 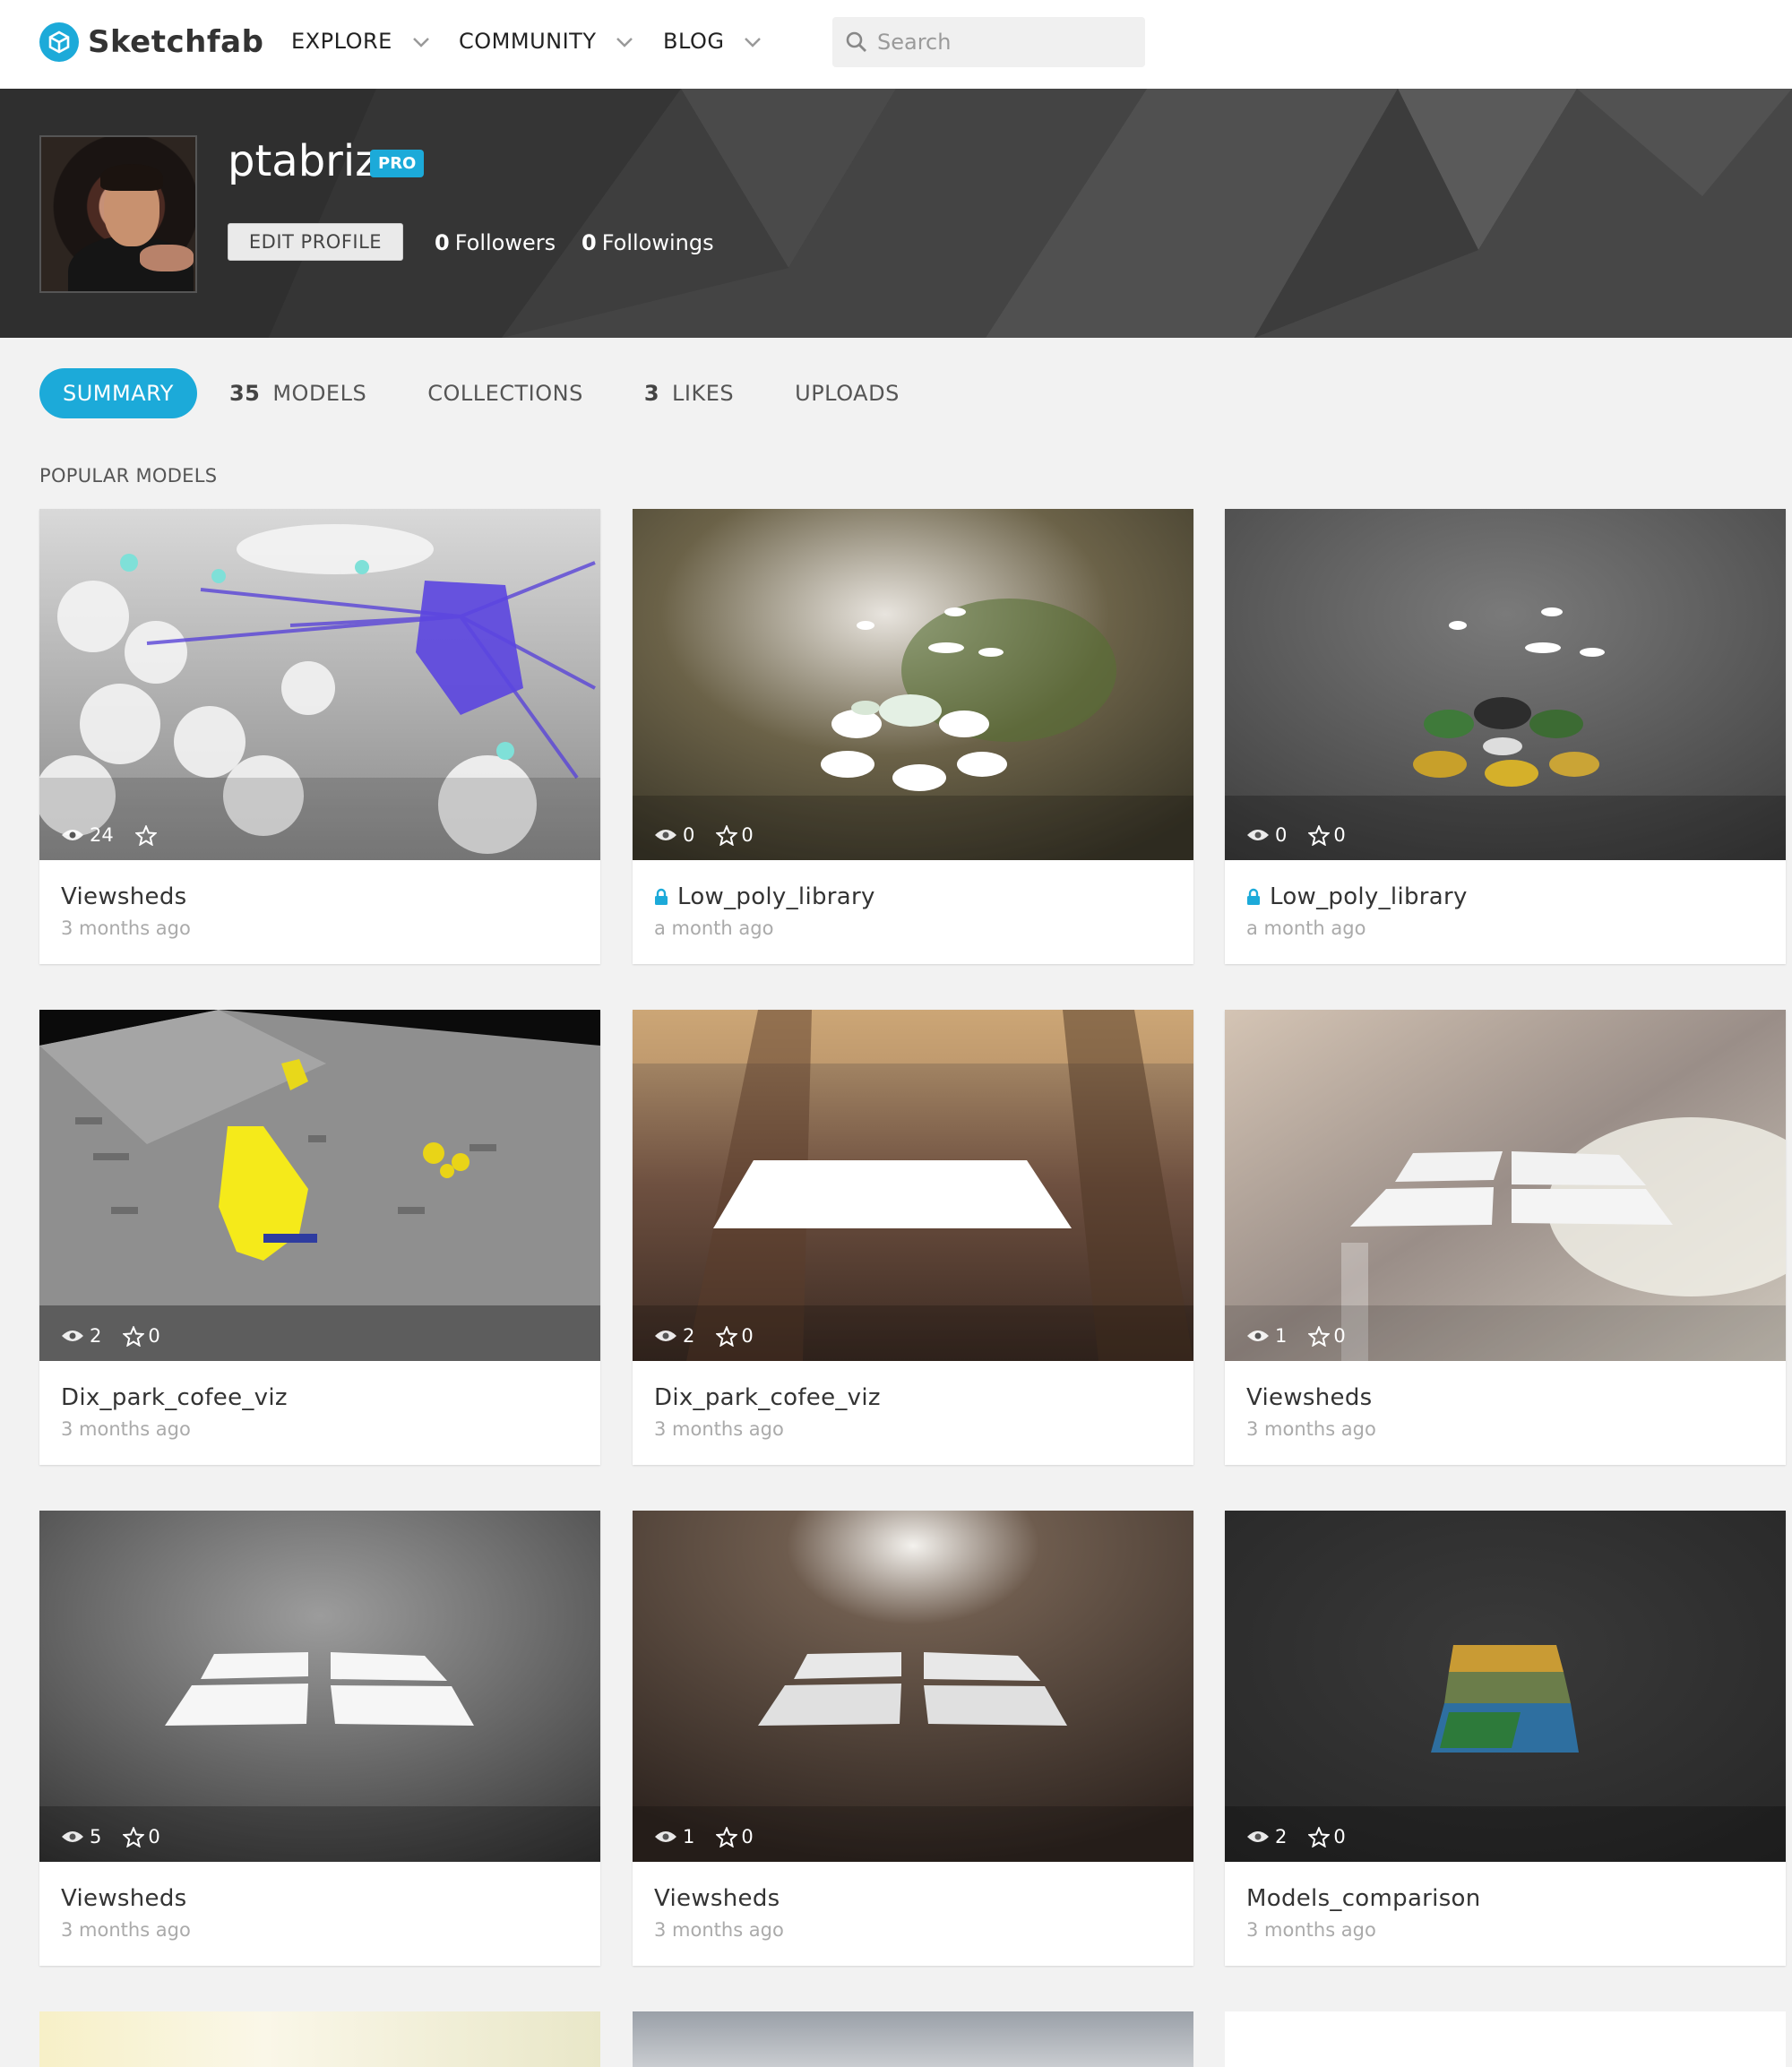 I want to click on search-box, so click(x=988, y=42).